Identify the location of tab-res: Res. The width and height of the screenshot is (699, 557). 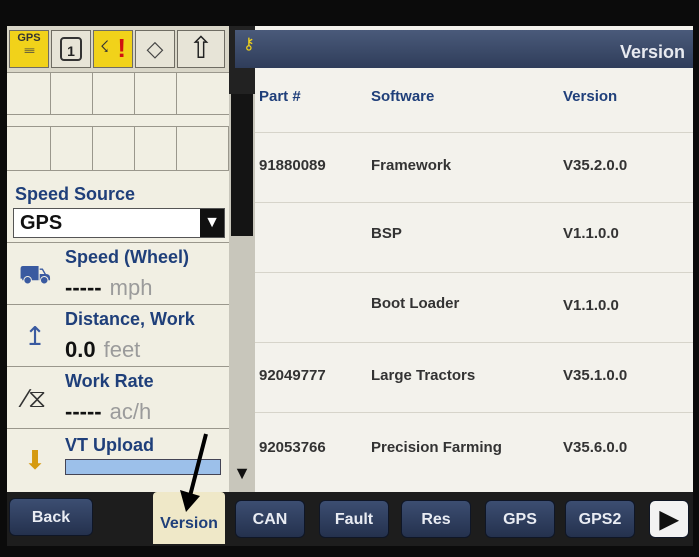
(436, 519).